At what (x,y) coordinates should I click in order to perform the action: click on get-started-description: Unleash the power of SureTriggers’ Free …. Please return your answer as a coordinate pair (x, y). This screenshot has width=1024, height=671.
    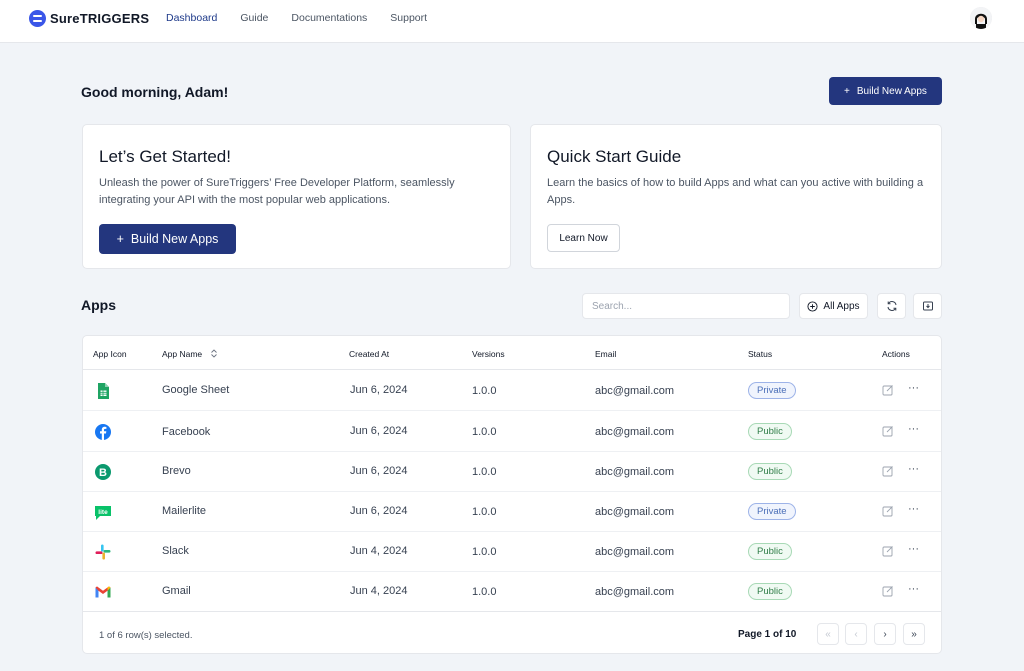
    Looking at the image, I should click on (277, 191).